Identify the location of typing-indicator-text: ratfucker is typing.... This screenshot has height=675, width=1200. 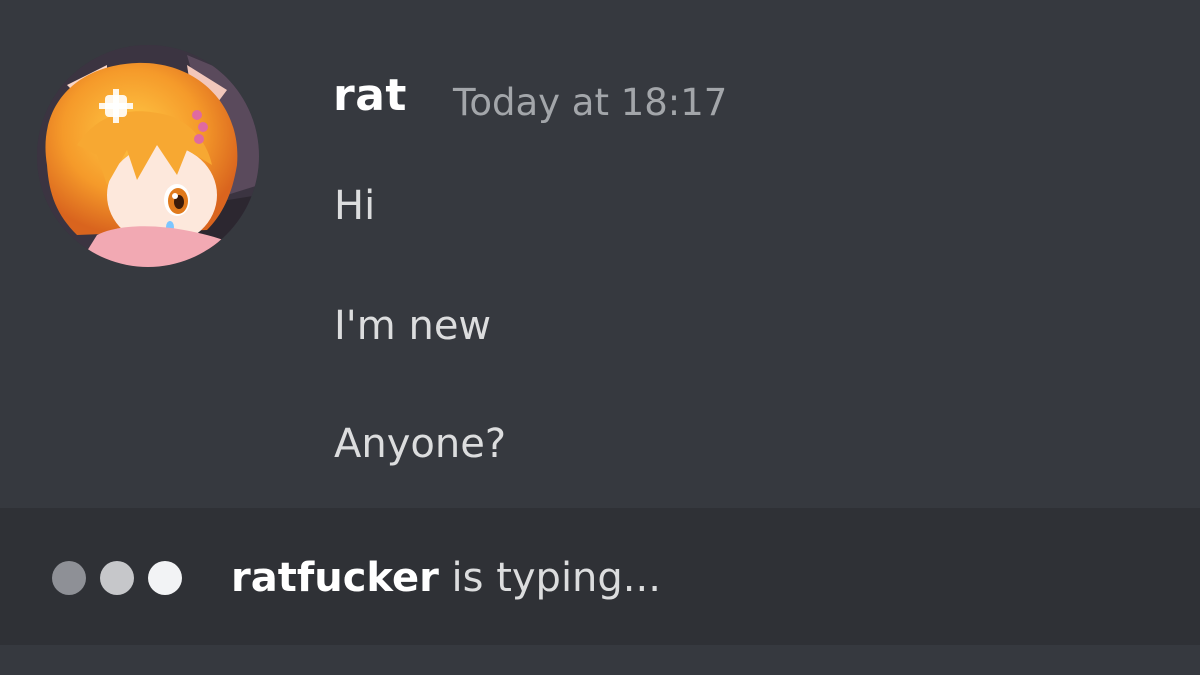
(446, 578).